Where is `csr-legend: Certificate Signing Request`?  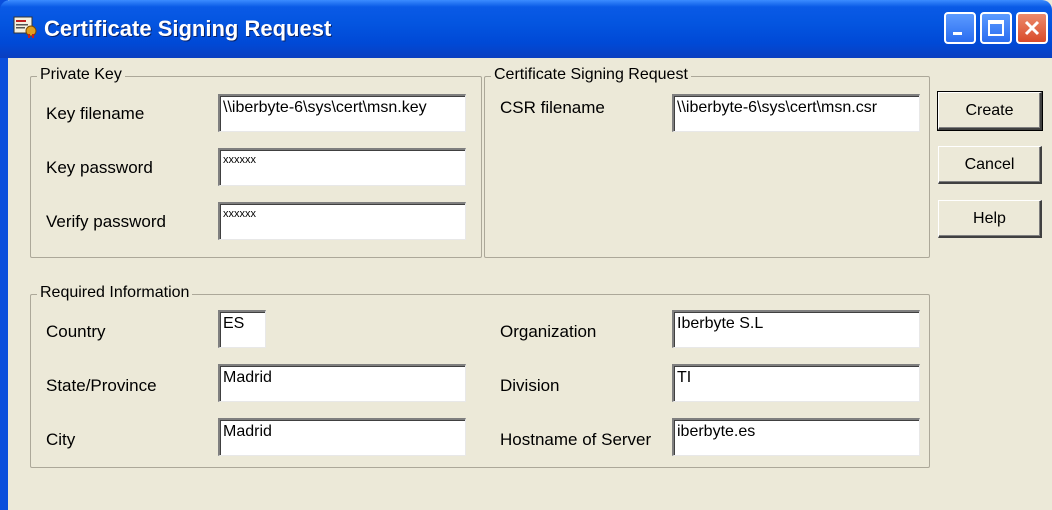 csr-legend: Certificate Signing Request is located at coordinates (591, 75).